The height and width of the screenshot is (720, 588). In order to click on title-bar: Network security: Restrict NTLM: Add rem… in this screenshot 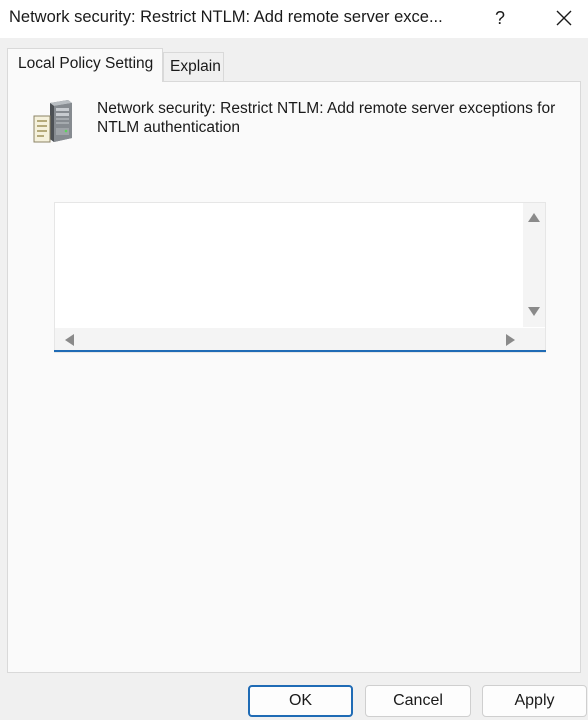, I will do `click(294, 19)`.